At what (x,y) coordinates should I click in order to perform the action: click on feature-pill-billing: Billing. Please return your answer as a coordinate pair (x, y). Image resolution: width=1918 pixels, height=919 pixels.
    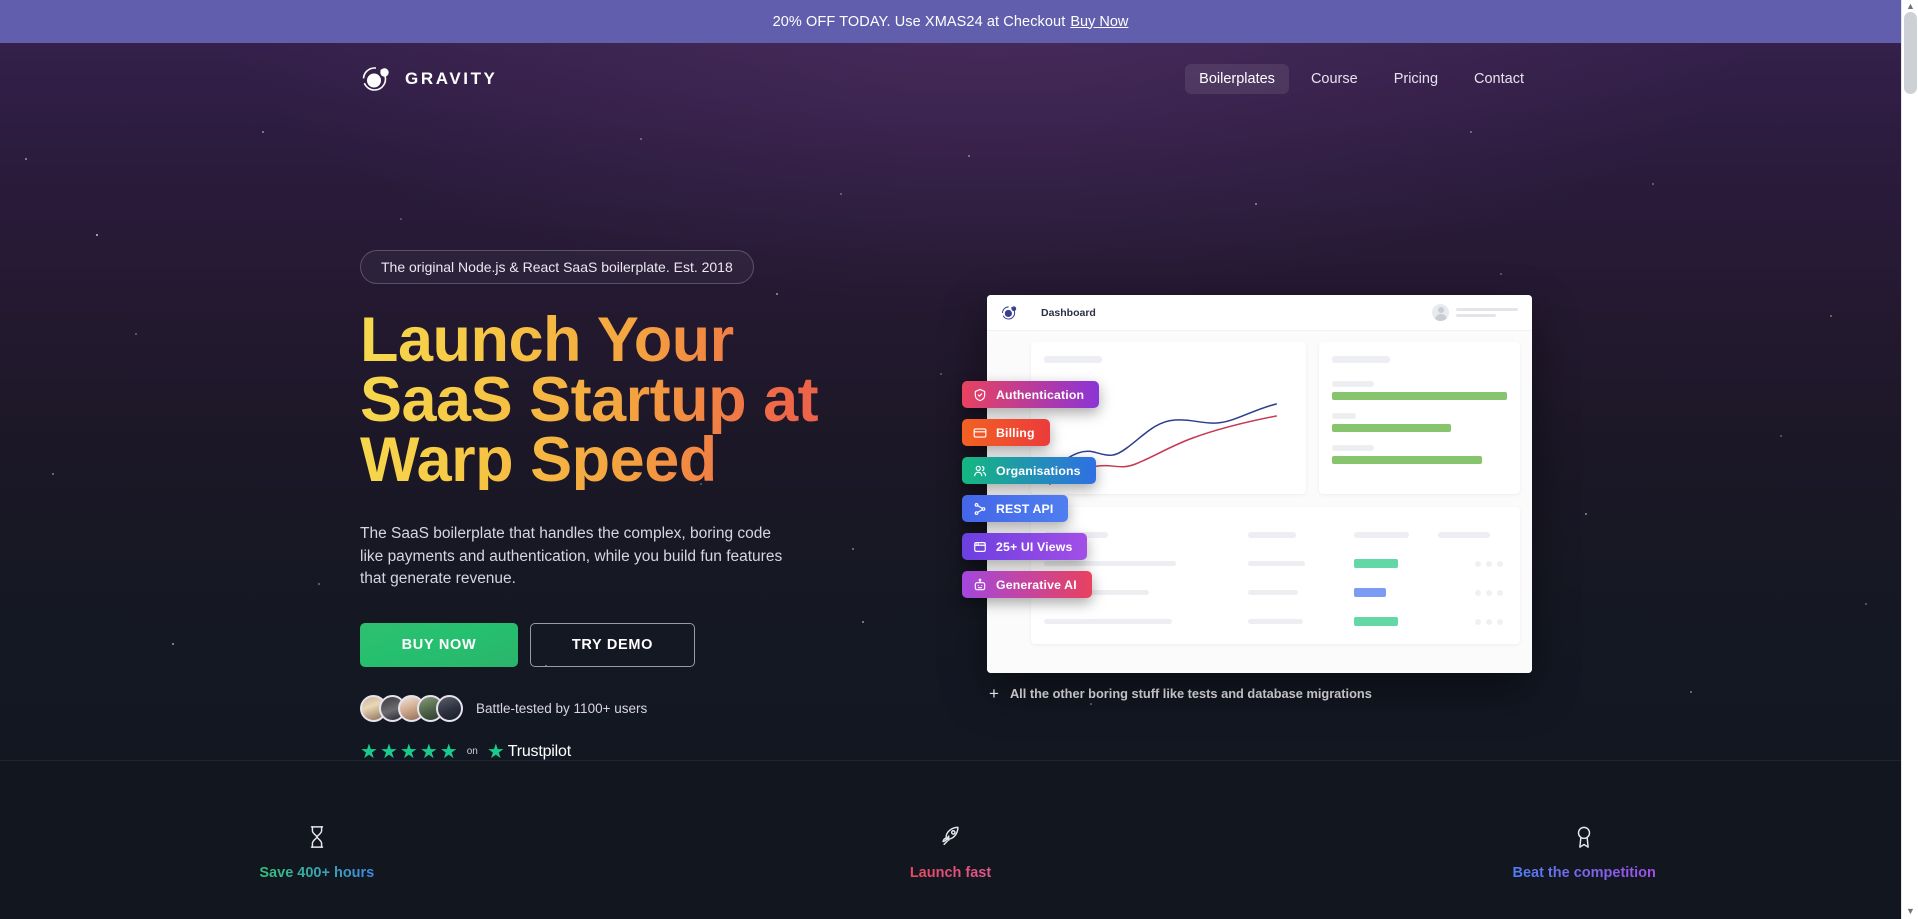
    Looking at the image, I should click on (1006, 432).